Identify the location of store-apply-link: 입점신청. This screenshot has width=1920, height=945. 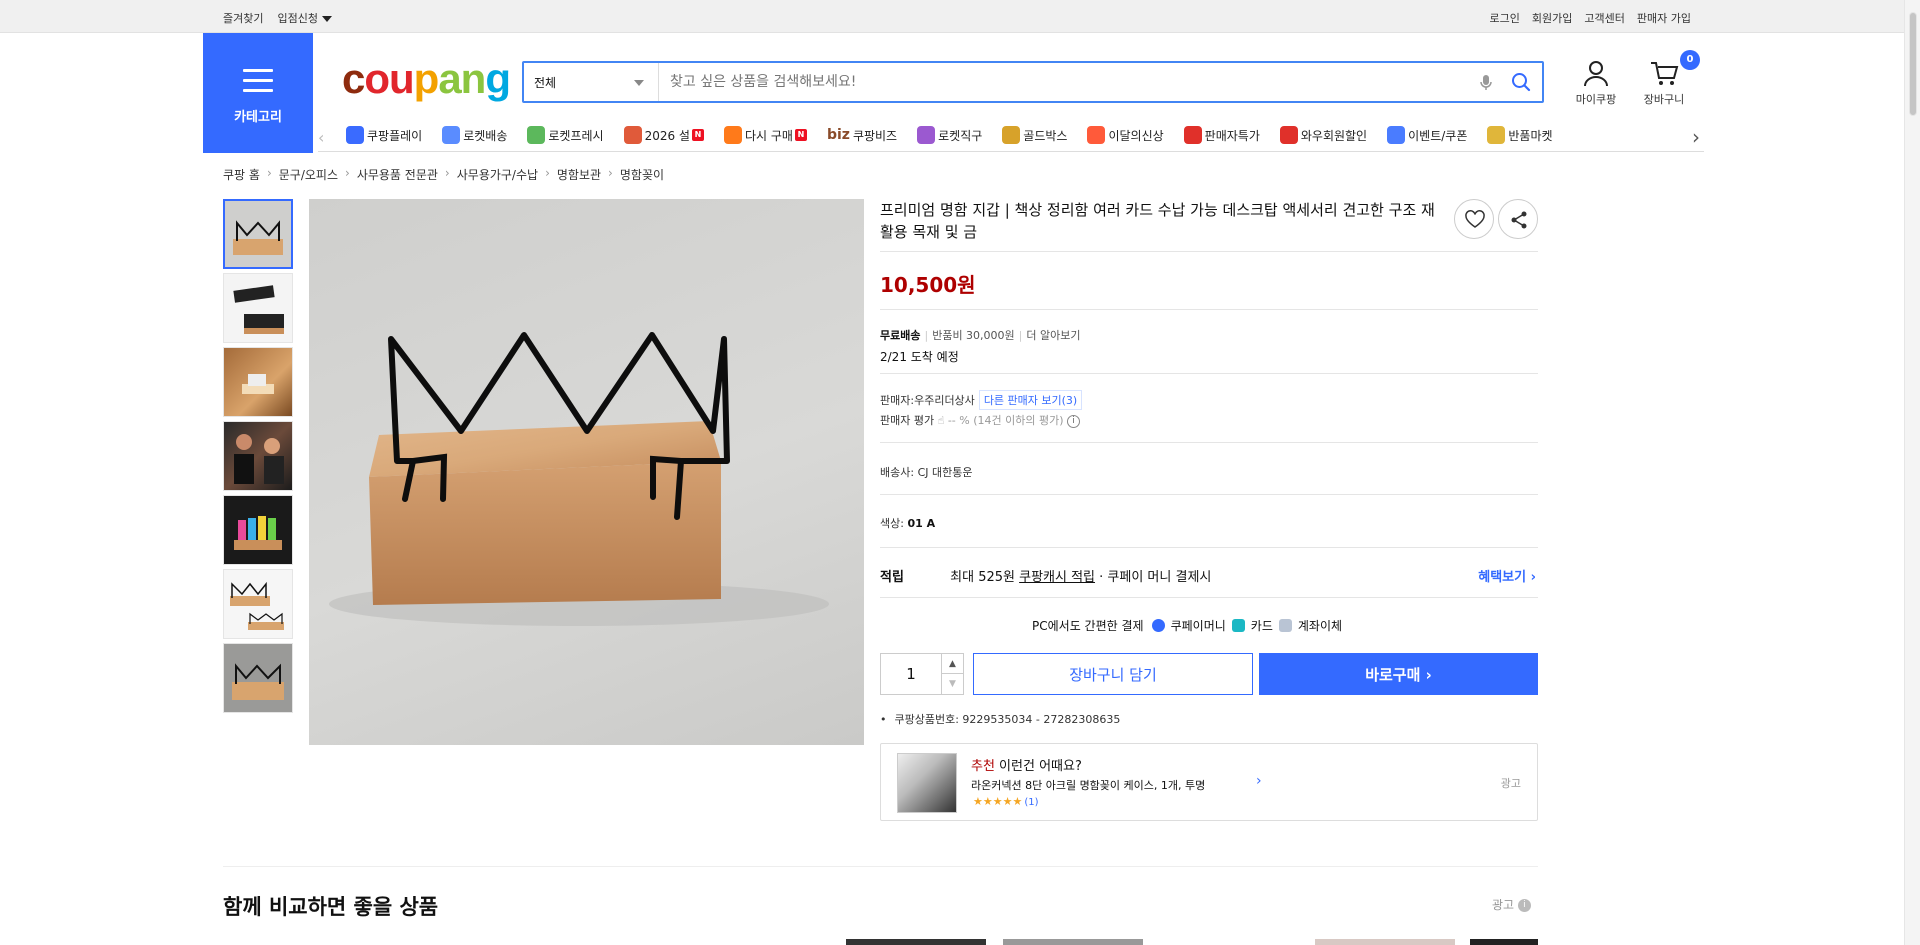
(304, 18).